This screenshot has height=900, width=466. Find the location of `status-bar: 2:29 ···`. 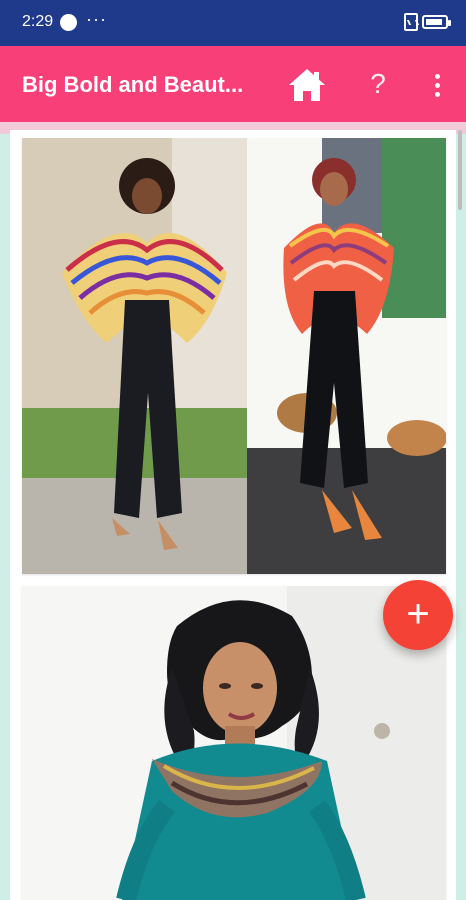

status-bar: 2:29 ··· is located at coordinates (233, 23).